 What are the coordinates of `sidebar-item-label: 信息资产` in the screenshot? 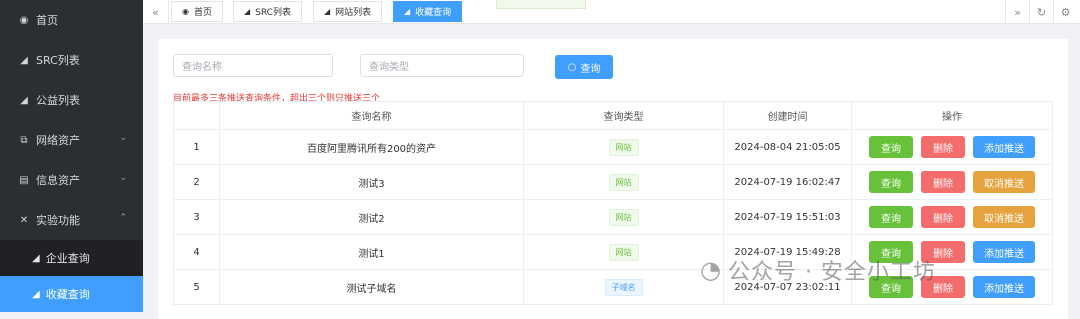 It's located at (58, 180).